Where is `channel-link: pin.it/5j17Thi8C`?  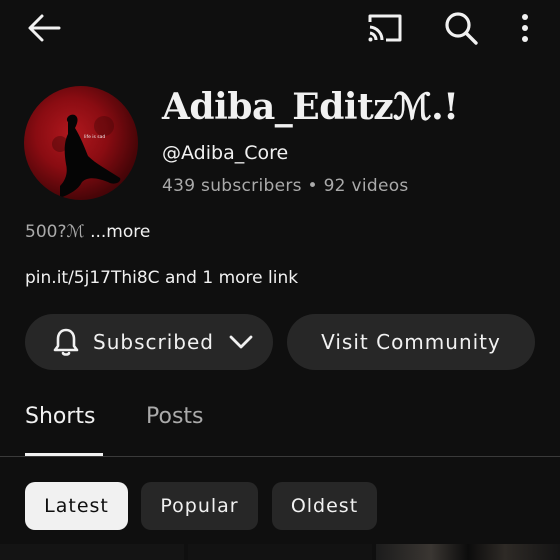
channel-link: pin.it/5j17Thi8C is located at coordinates (92, 278).